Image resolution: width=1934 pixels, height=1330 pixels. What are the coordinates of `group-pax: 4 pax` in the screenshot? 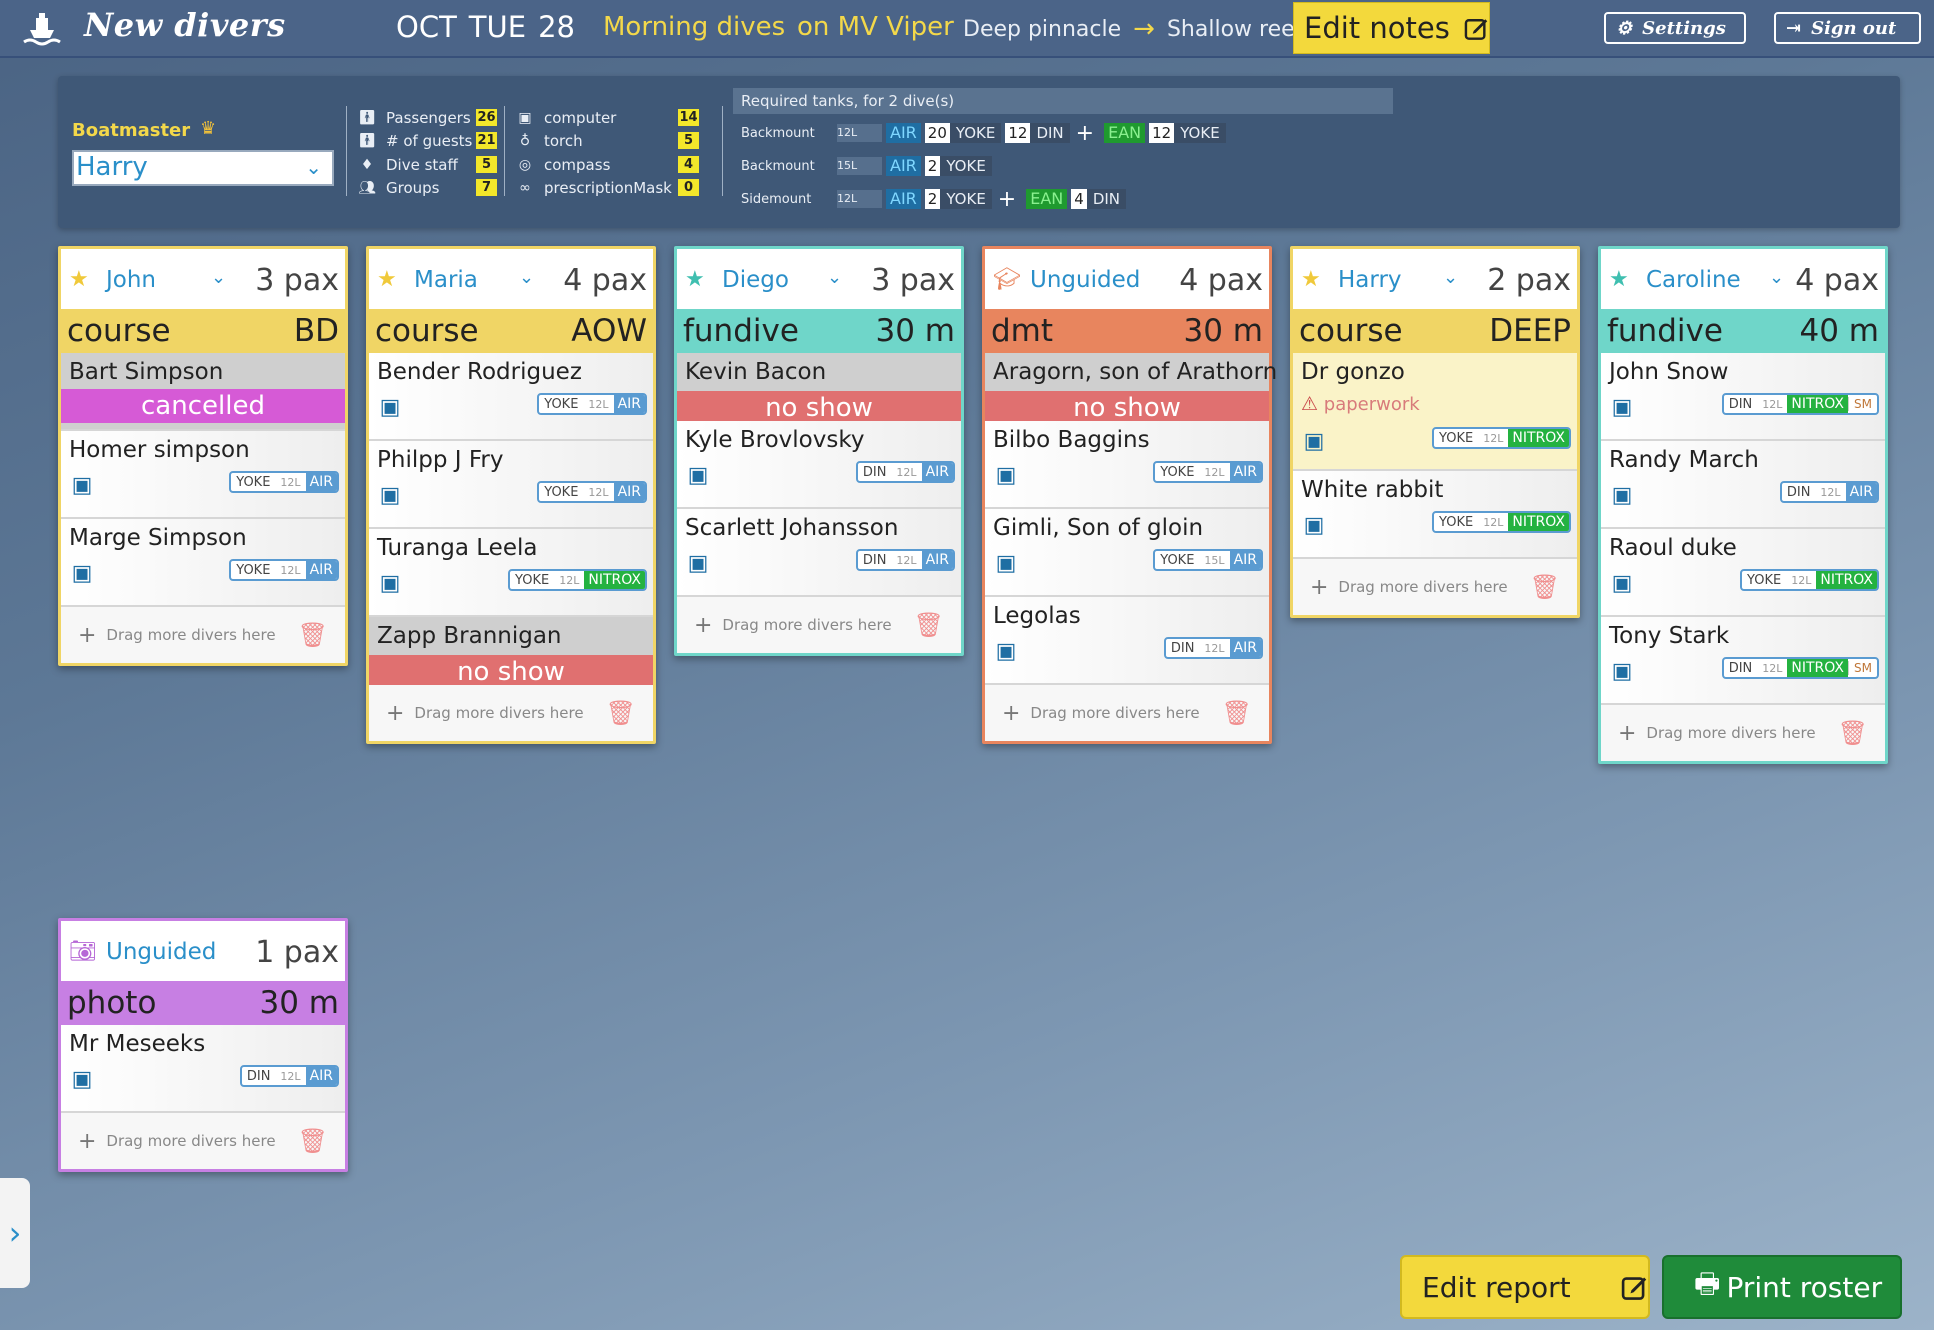 It's located at (605, 280).